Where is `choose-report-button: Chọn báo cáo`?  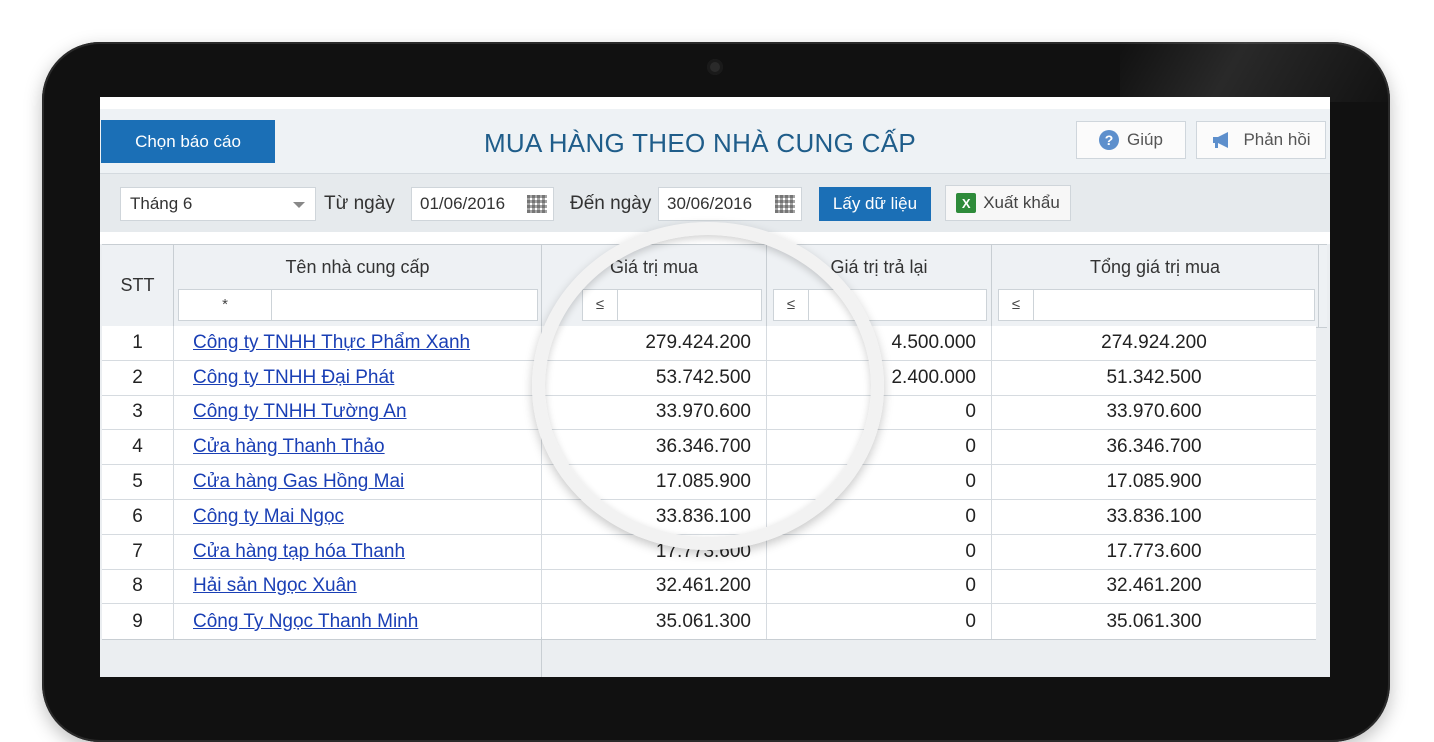 choose-report-button: Chọn báo cáo is located at coordinates (188, 141).